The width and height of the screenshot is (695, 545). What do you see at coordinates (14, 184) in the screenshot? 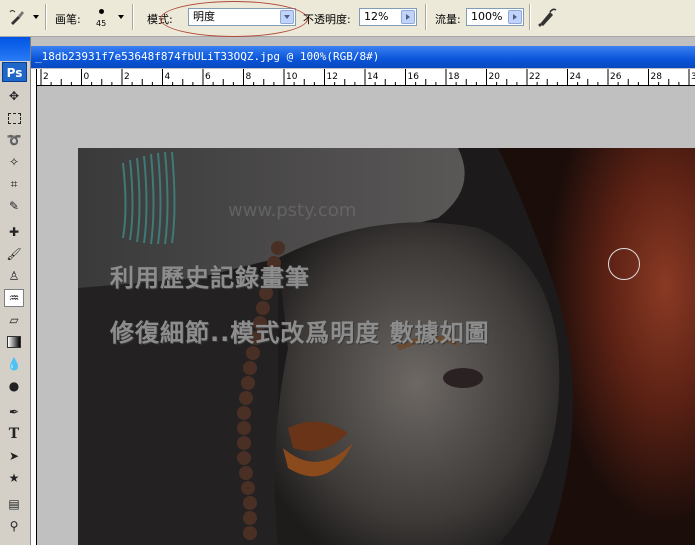
I see `crop-tool-icon: ⌗` at bounding box center [14, 184].